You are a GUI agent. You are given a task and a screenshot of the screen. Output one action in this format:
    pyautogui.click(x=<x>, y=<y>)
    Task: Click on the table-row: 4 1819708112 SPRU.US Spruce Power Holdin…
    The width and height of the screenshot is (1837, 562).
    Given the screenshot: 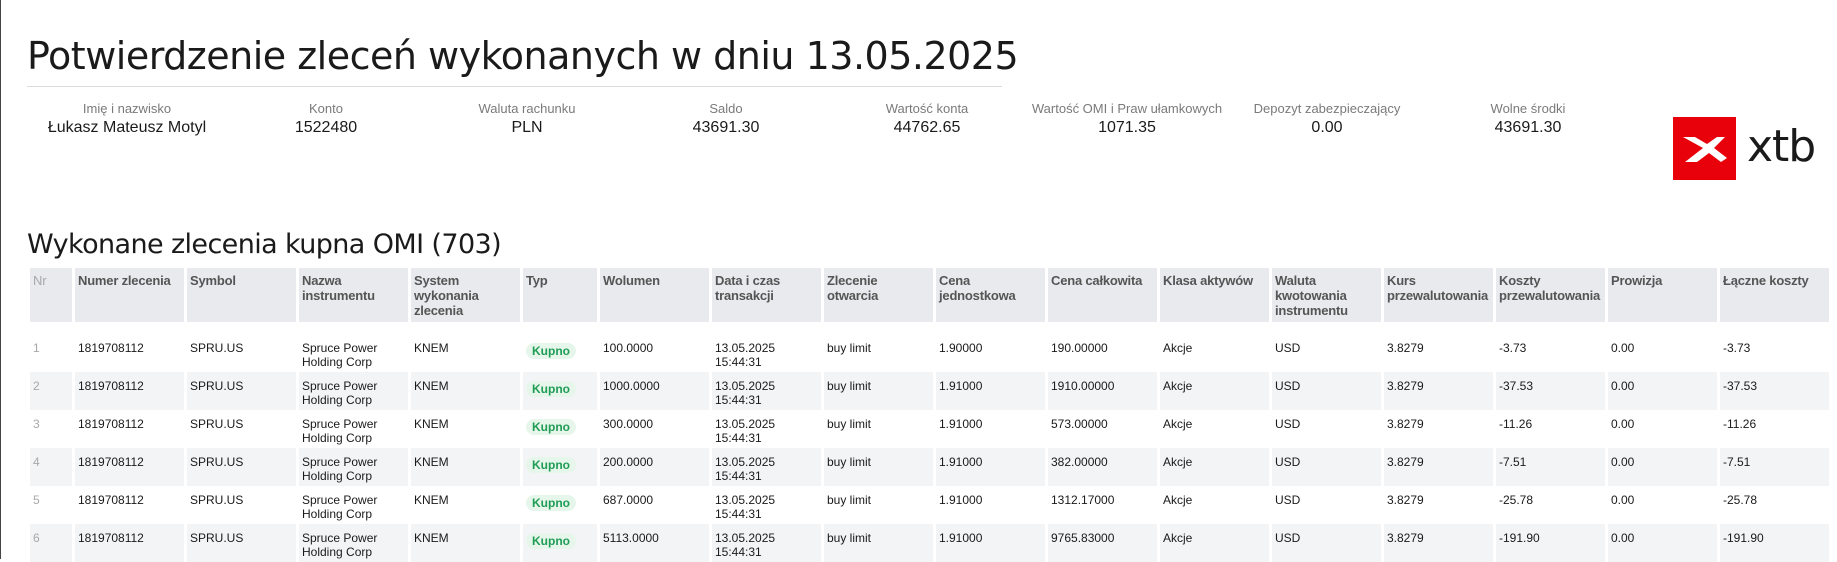 What is the action you would take?
    pyautogui.click(x=929, y=467)
    